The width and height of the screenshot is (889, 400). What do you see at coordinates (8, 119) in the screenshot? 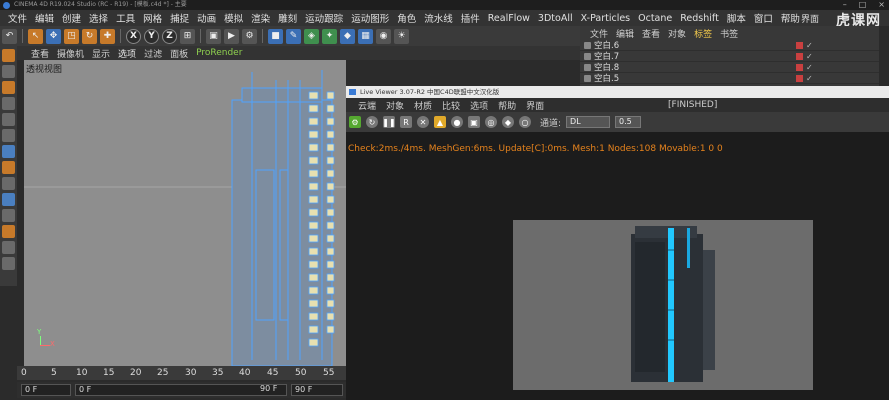
I see `points-mode-icon` at bounding box center [8, 119].